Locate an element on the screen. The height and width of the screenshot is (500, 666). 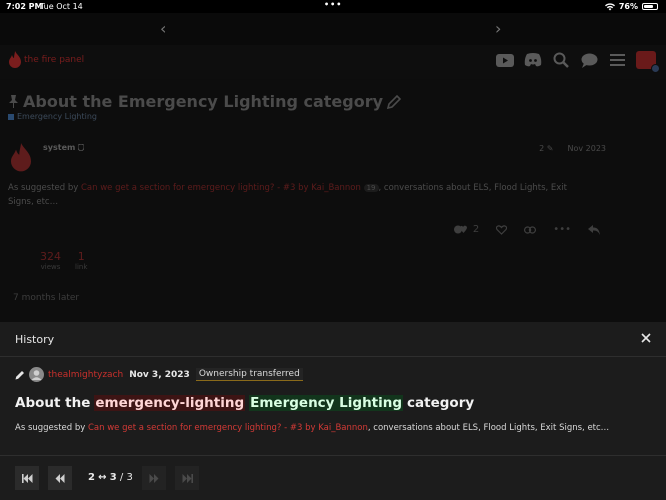
first-revision-button is located at coordinates (27, 478).